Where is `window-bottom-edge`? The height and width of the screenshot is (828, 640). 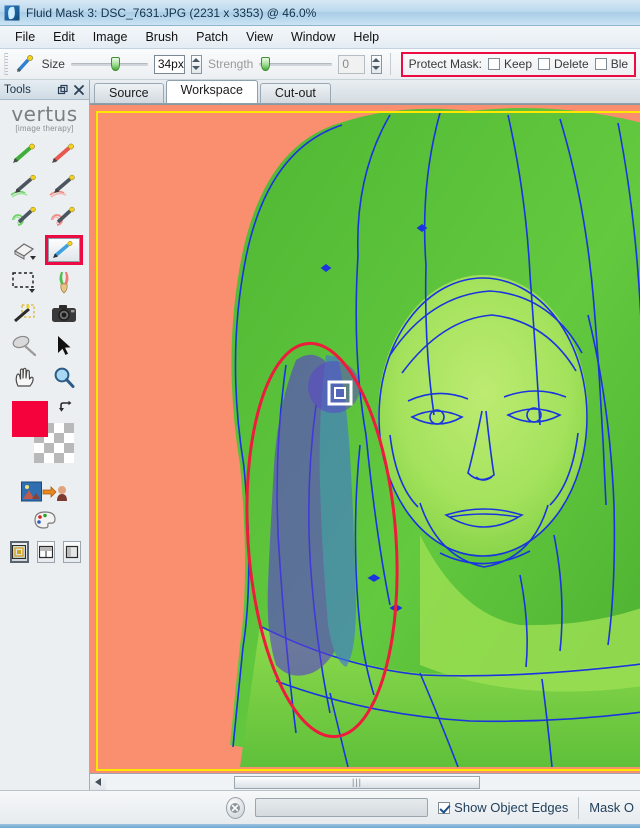 window-bottom-edge is located at coordinates (320, 826).